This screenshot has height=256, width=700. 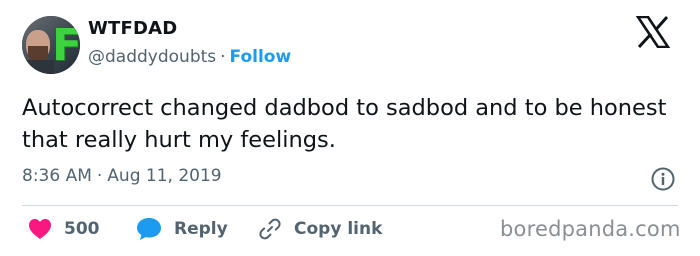 I want to click on author-display-name: WTFDAD, so click(x=132, y=28).